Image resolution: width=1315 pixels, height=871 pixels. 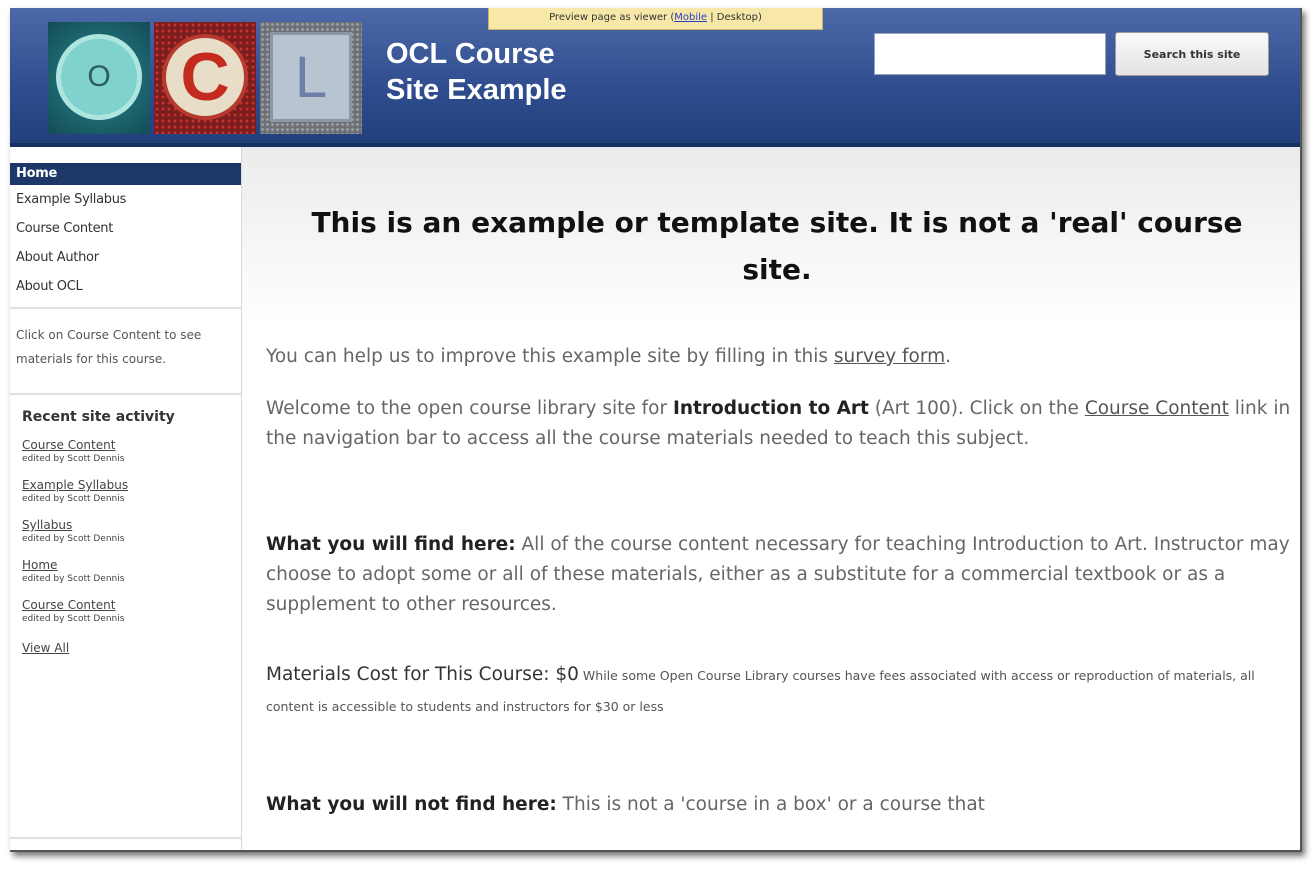 I want to click on logo-tile-o: O, so click(x=99, y=78).